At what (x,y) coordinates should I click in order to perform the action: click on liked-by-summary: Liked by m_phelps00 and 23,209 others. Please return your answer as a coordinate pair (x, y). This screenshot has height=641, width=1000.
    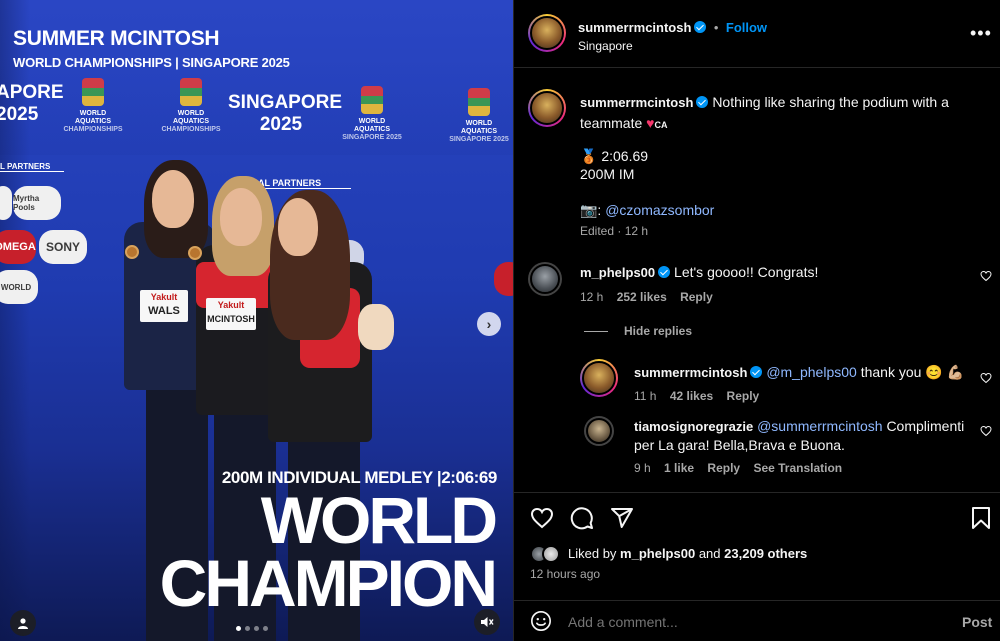
    Looking at the image, I should click on (687, 554).